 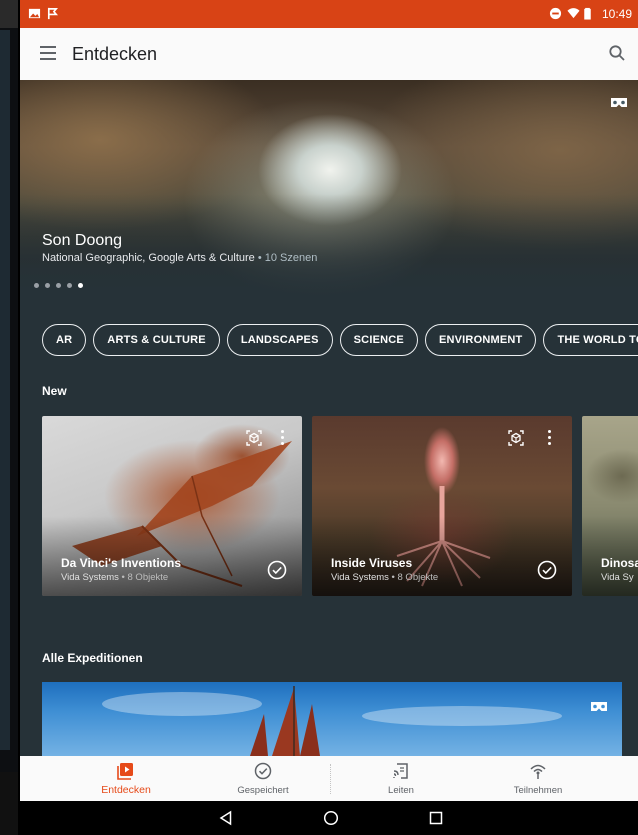 I want to click on chip-environment: ENVIRONMENT, so click(x=480, y=340).